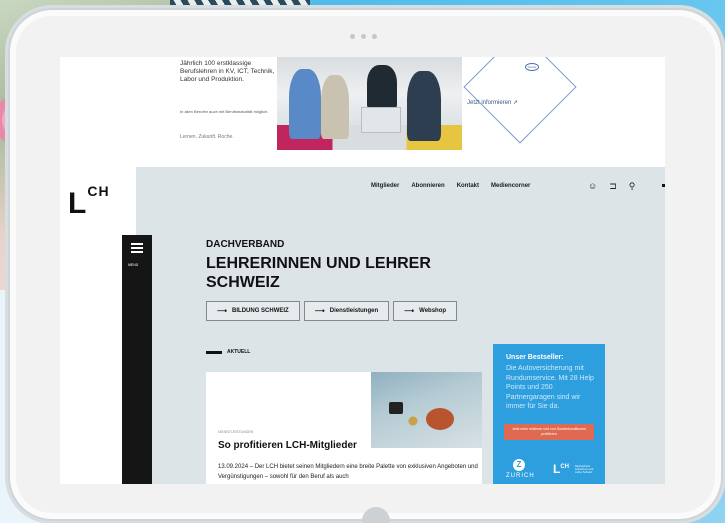 Image resolution: width=725 pixels, height=523 pixels. Describe the element at coordinates (78, 203) in the screenshot. I see `logo-letter: L` at that location.